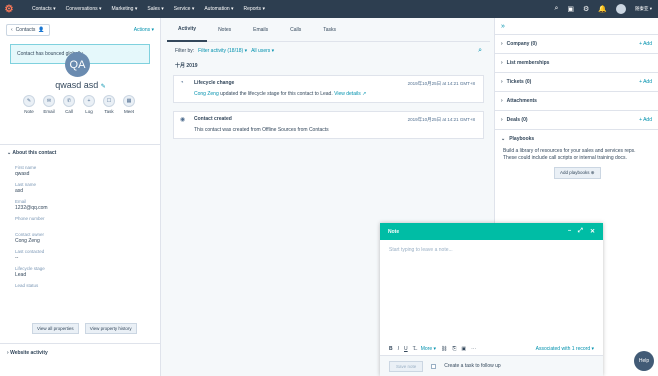 The height and width of the screenshot is (376, 658). What do you see at coordinates (110, 328) in the screenshot?
I see `view-property-history-button: View property history` at bounding box center [110, 328].